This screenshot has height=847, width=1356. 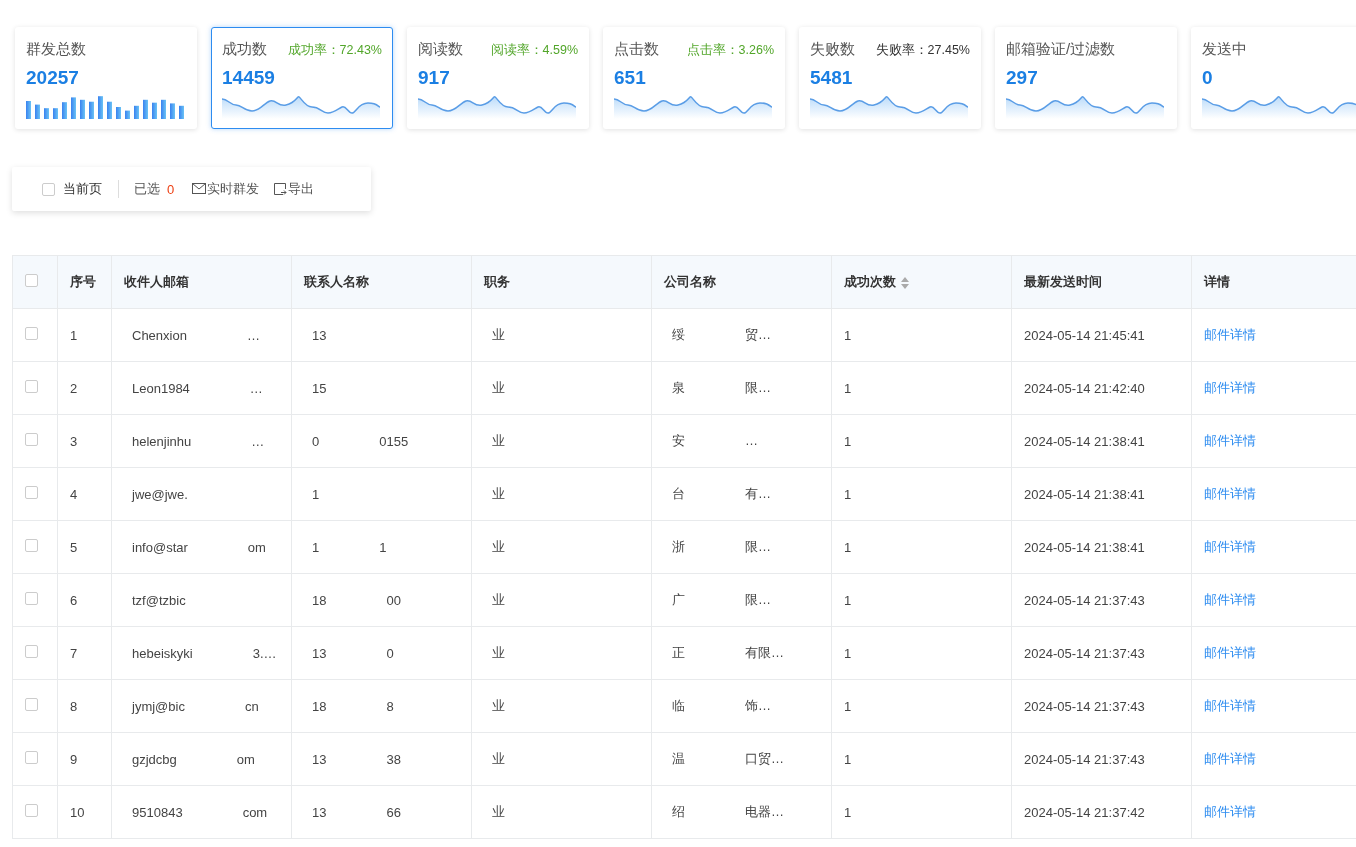 What do you see at coordinates (198, 547) in the screenshot?
I see `email-cell-text: info@star om` at bounding box center [198, 547].